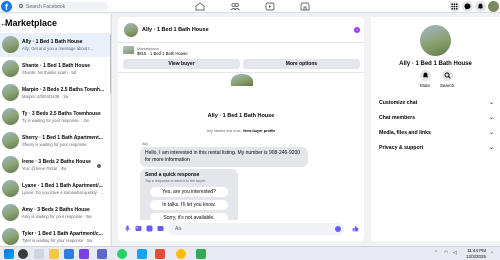 This screenshot has width=500, height=260. Describe the element at coordinates (338, 229) in the screenshot. I see `emoji-icon` at that location.